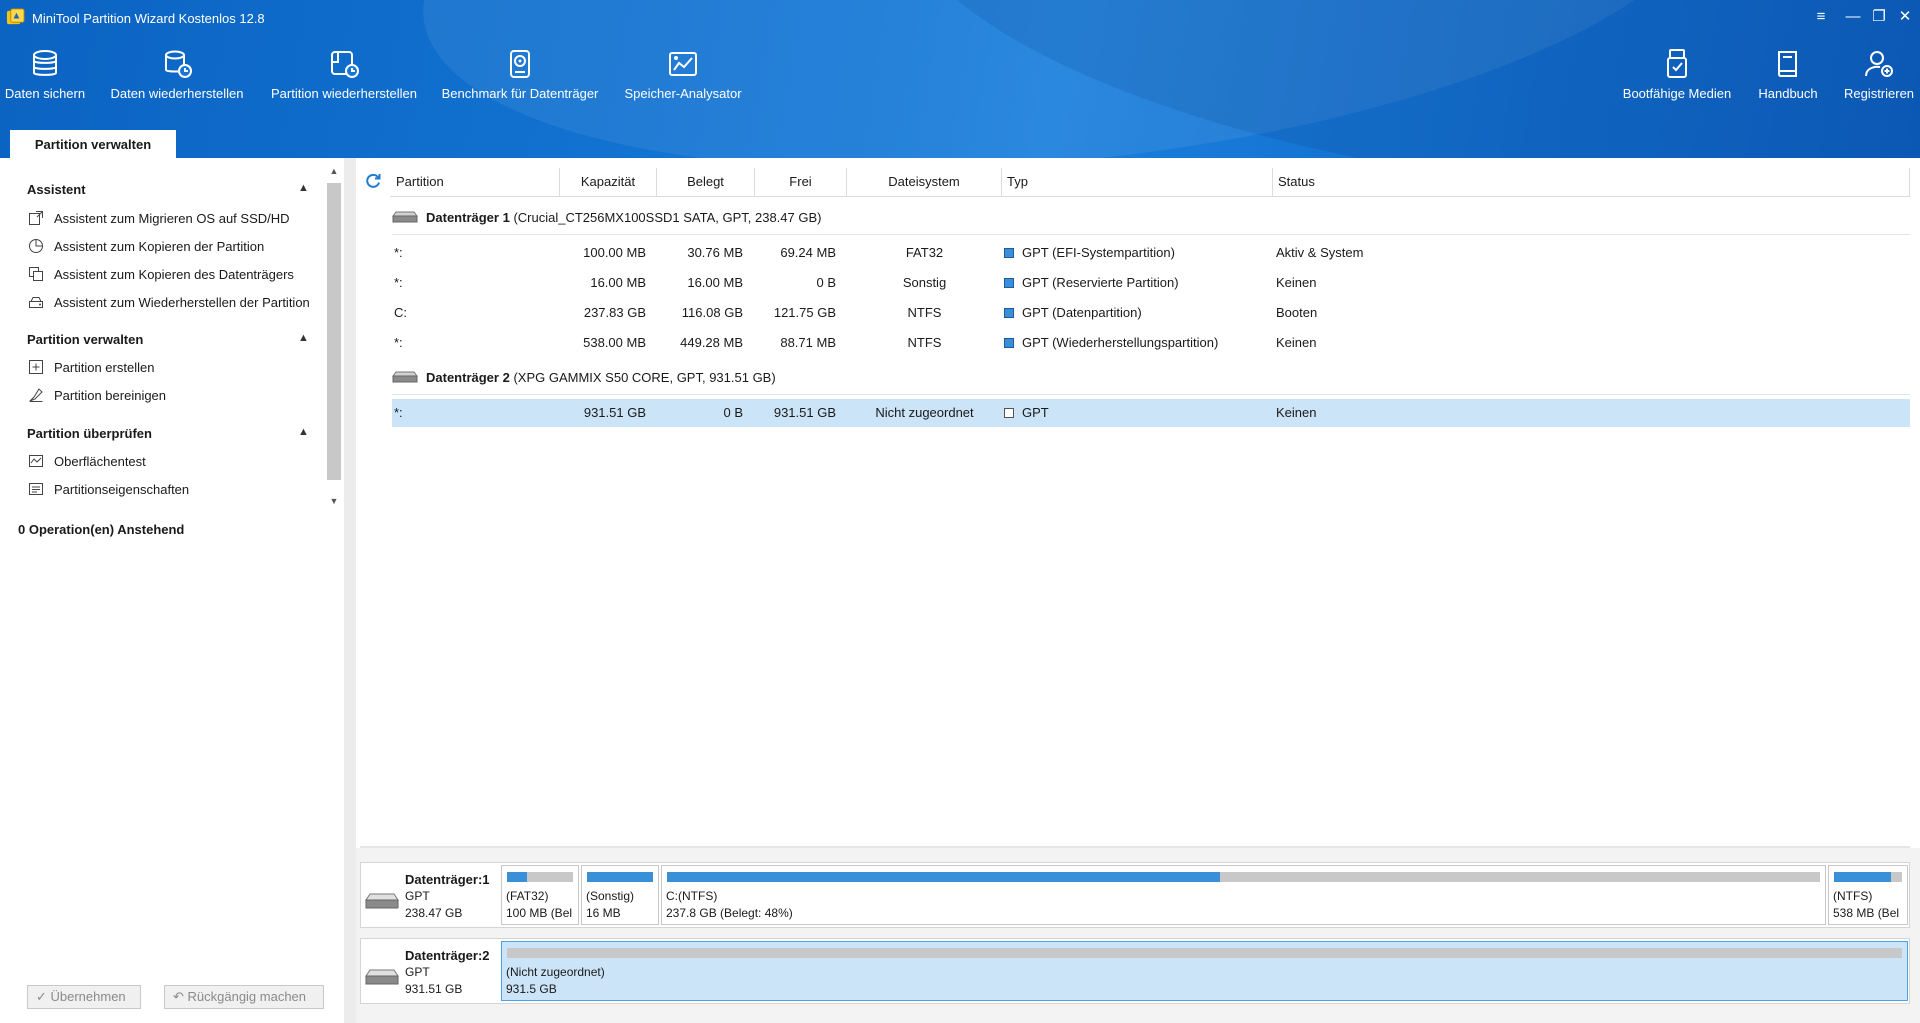 The height and width of the screenshot is (1023, 1920). I want to click on tab-partition-verwalten: Partition verwalten, so click(93, 144).